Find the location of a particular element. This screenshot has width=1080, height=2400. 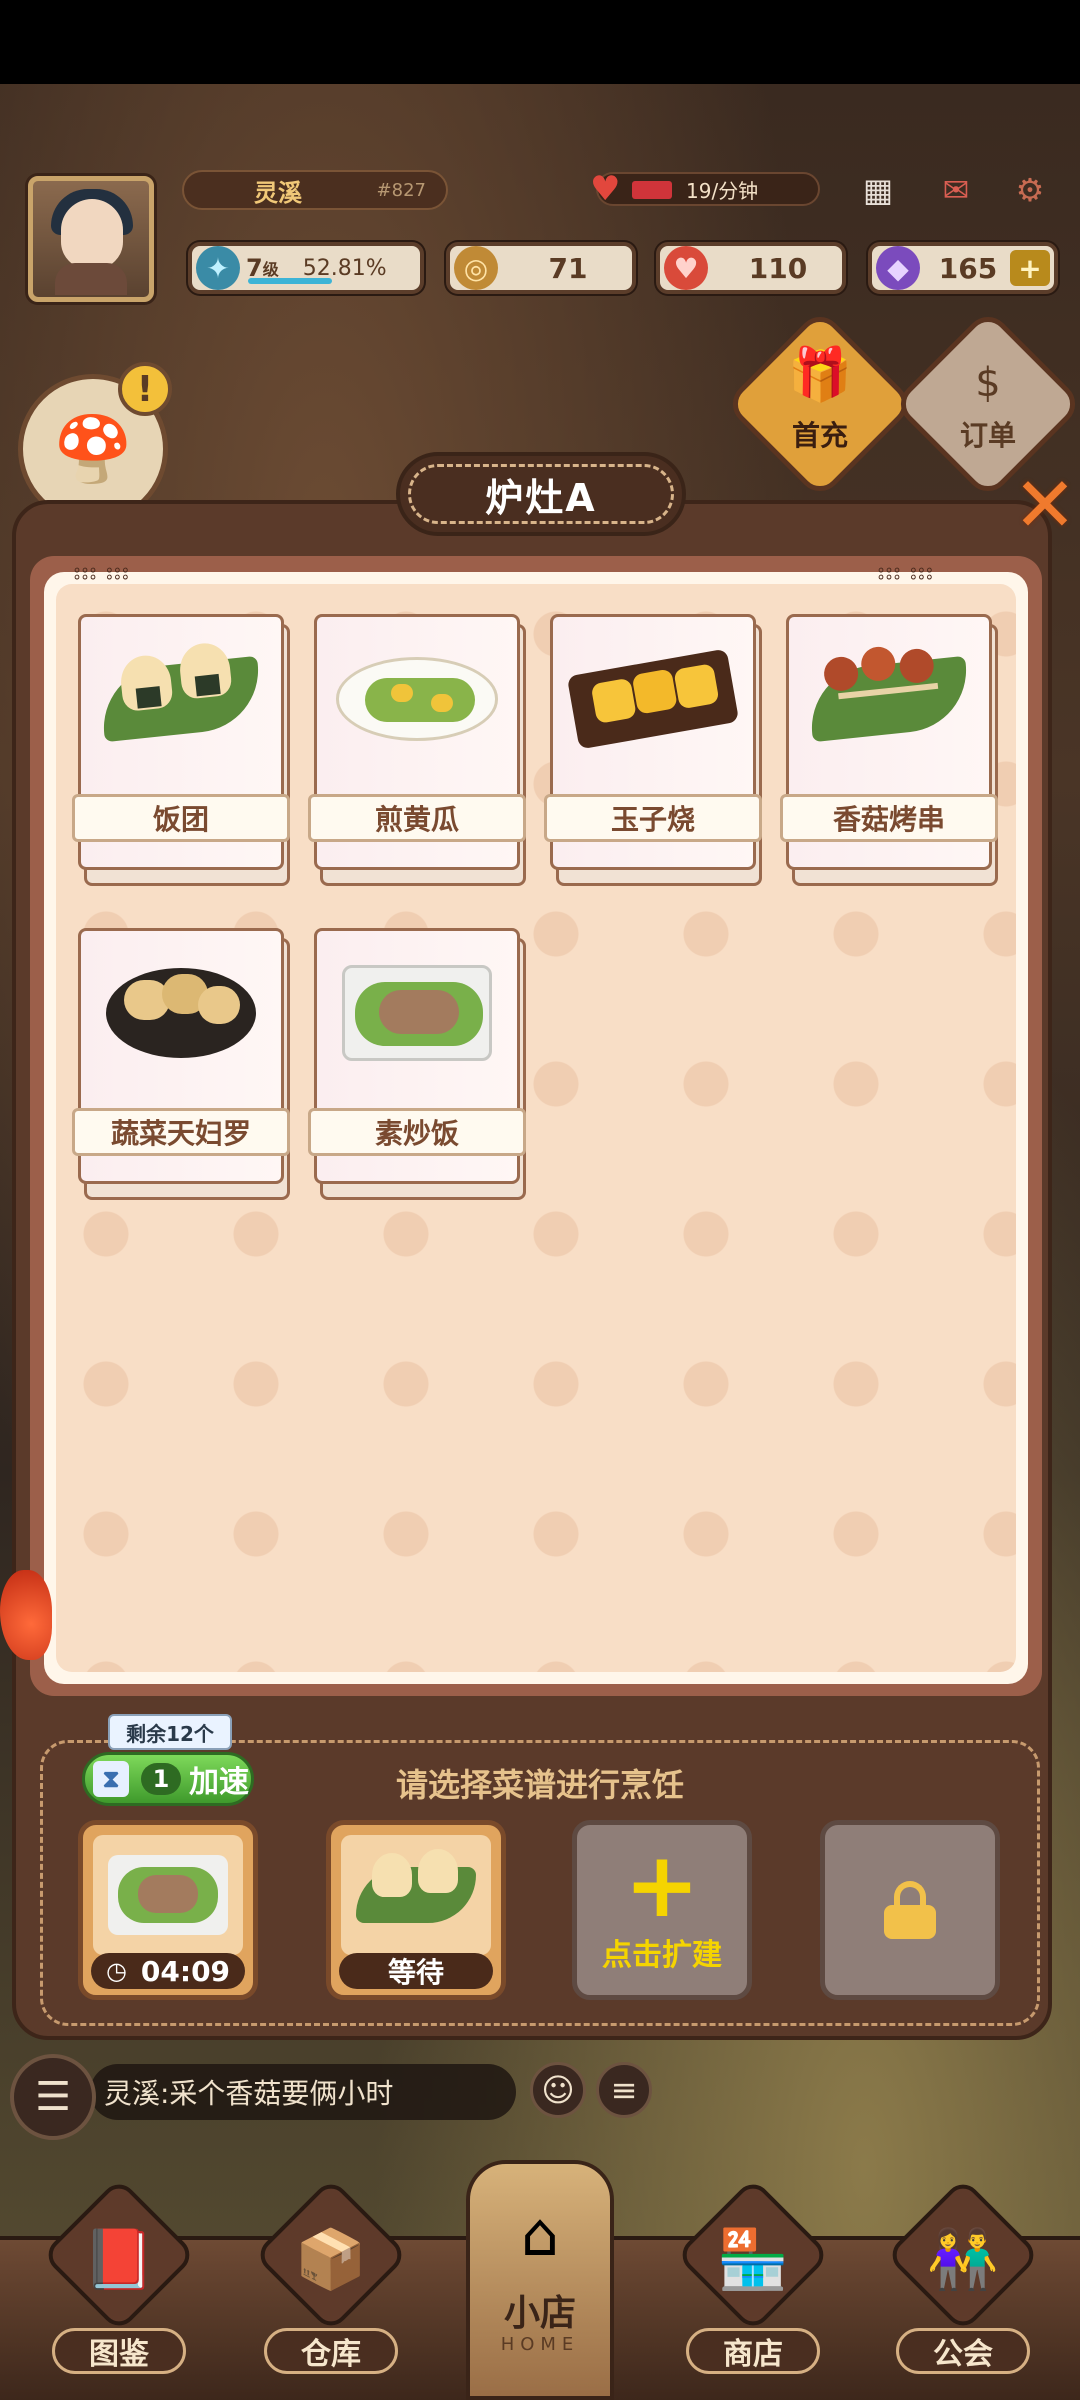

gift-icon: 🎁 is located at coordinates (820, 375).